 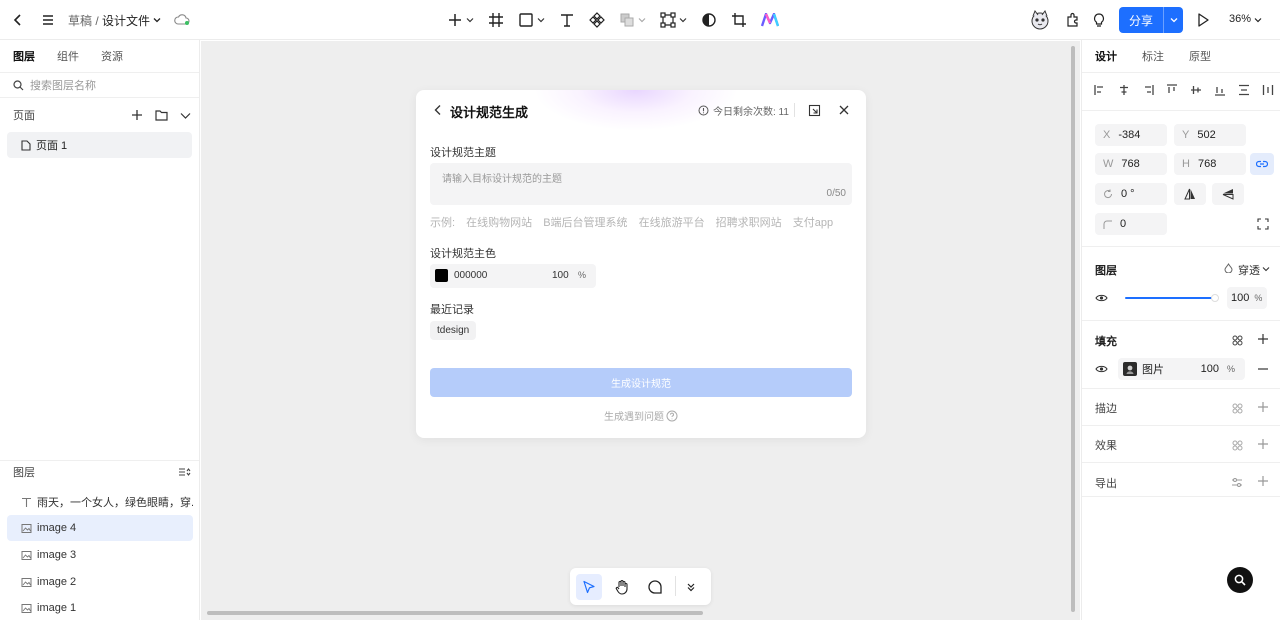 I want to click on example-chip: 在线旅游平台, so click(x=672, y=223).